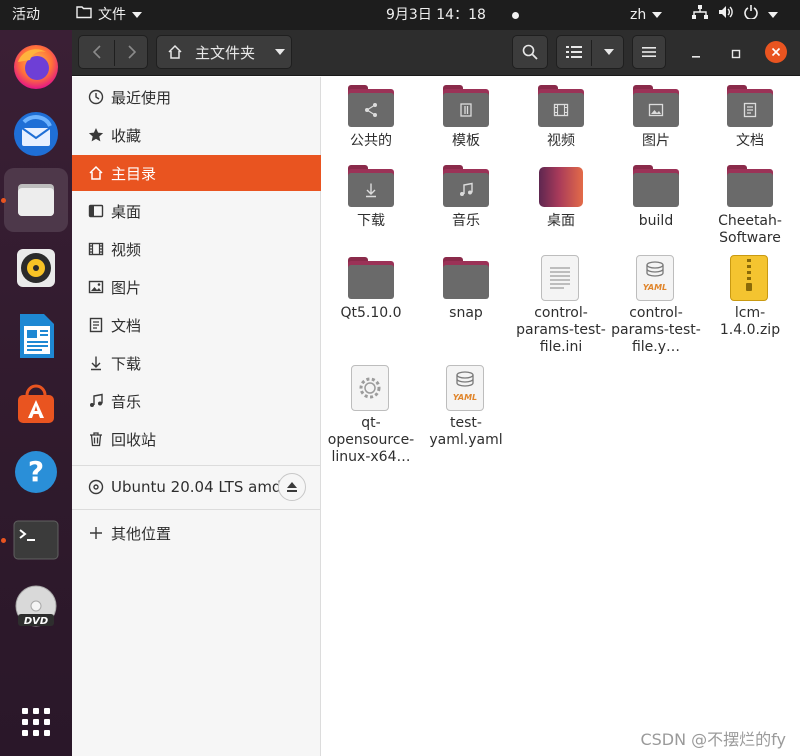  Describe the element at coordinates (466, 285) in the screenshot. I see `file-item: snap` at that location.